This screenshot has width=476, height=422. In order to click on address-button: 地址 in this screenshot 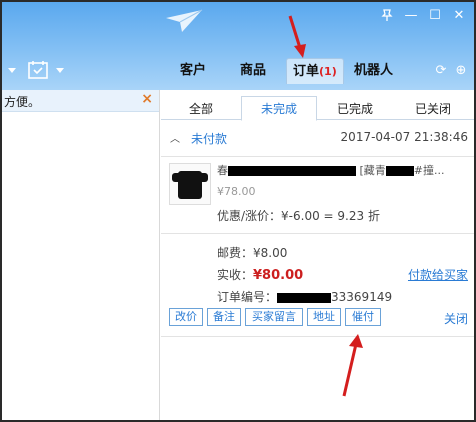, I will do `click(324, 317)`.